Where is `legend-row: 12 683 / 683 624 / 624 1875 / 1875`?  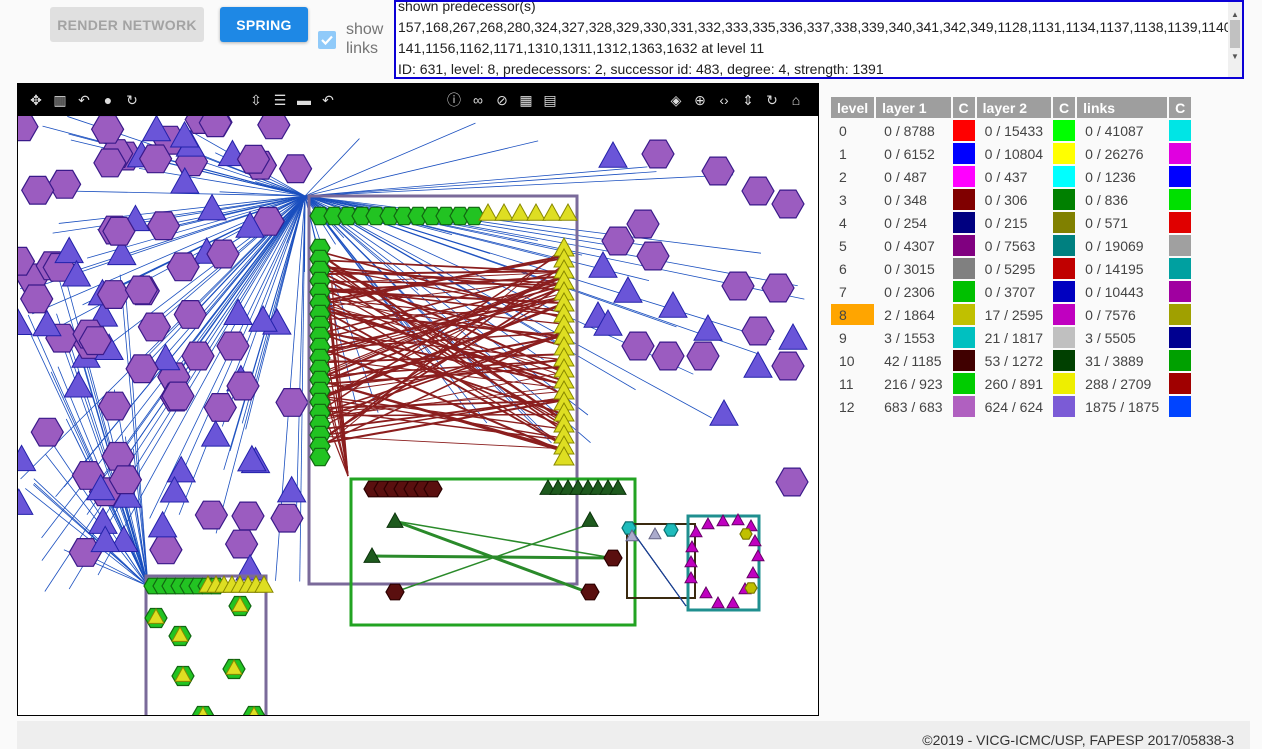 legend-row: 12 683 / 683 624 / 624 1875 / 1875 is located at coordinates (1011, 406).